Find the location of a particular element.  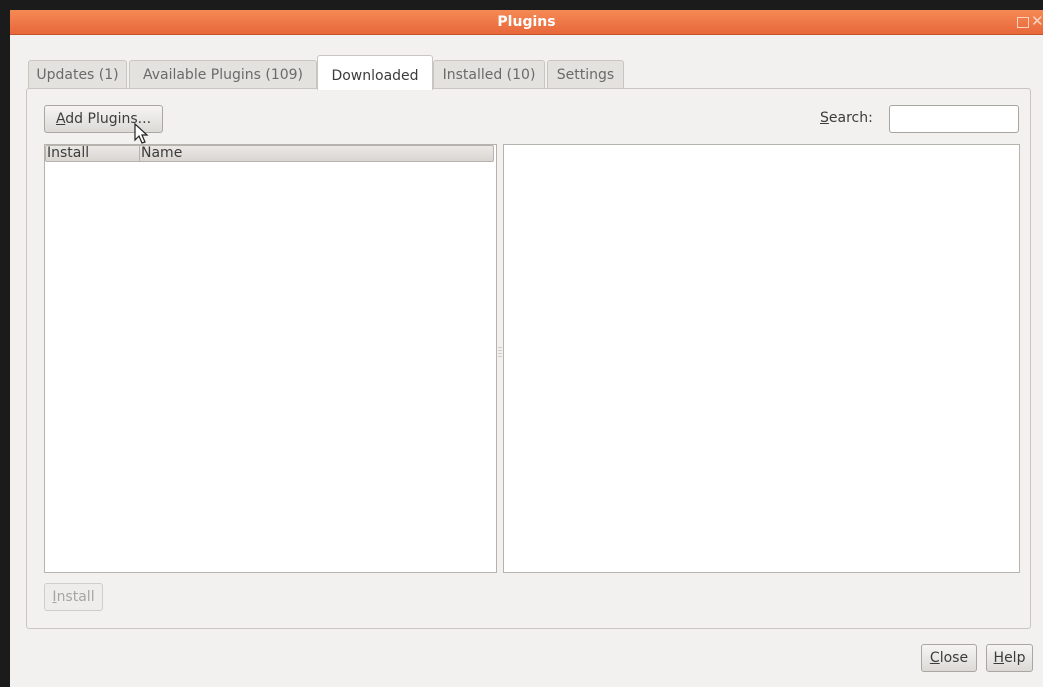

window-title: Plugins is located at coordinates (526, 22).